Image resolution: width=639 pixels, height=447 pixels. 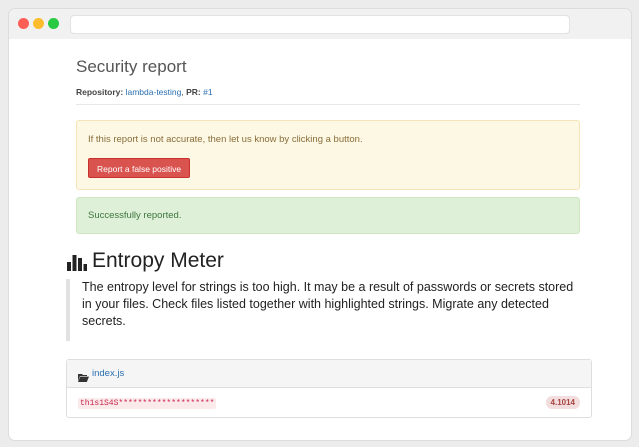 What do you see at coordinates (207, 92) in the screenshot?
I see `pr-link: #1` at bounding box center [207, 92].